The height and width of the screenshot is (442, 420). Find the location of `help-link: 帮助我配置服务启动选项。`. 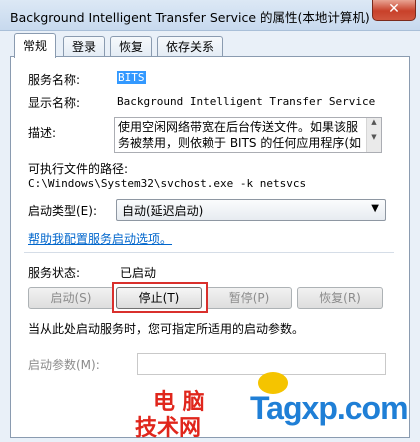

help-link: 帮助我配置服务启动选项。 is located at coordinates (100, 238).